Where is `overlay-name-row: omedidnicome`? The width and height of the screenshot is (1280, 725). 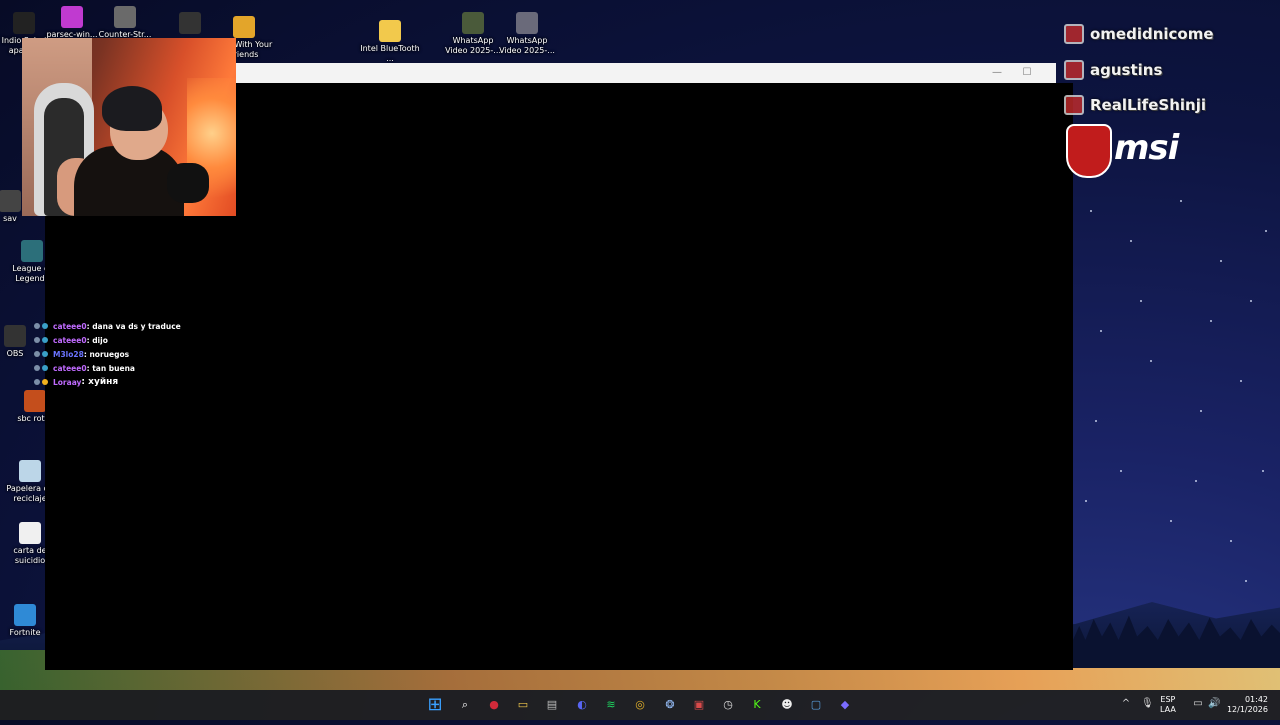 overlay-name-row: omedidnicome is located at coordinates (1143, 34).